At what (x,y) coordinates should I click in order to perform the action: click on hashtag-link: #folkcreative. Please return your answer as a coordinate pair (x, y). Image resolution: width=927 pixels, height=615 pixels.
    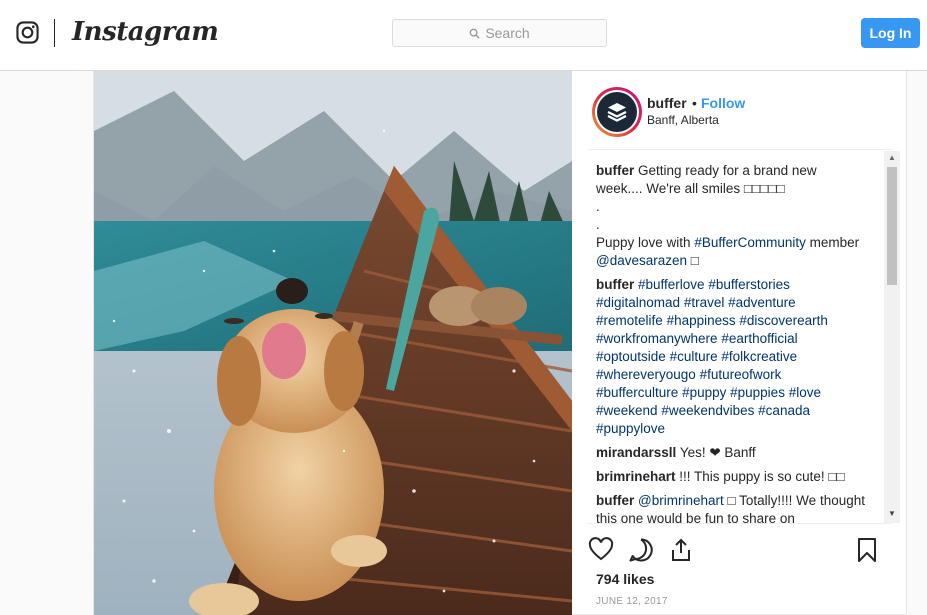
    Looking at the image, I should click on (759, 356).